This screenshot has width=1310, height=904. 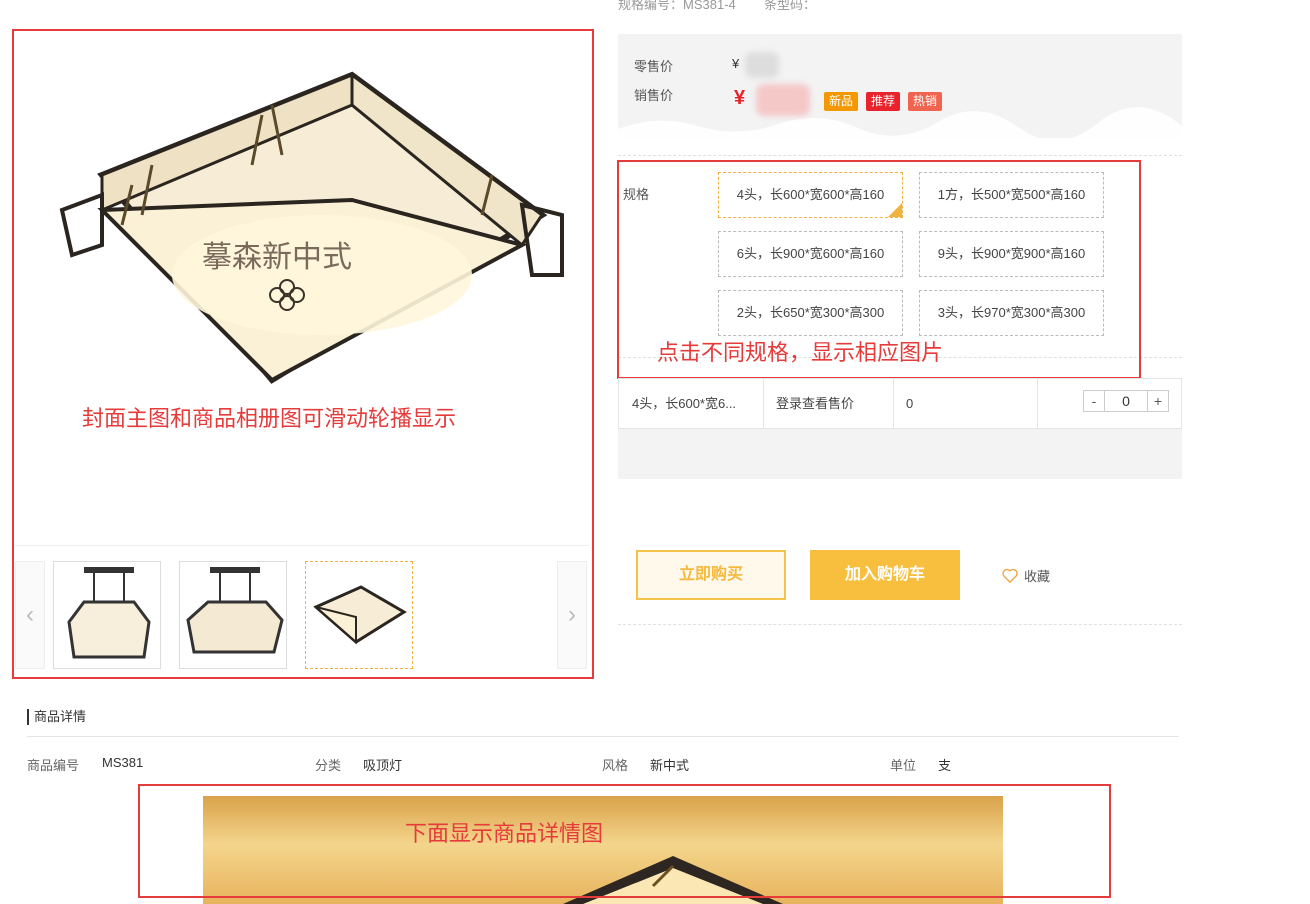 What do you see at coordinates (885, 575) in the screenshot?
I see `add-to-cart-button: 加入购物车` at bounding box center [885, 575].